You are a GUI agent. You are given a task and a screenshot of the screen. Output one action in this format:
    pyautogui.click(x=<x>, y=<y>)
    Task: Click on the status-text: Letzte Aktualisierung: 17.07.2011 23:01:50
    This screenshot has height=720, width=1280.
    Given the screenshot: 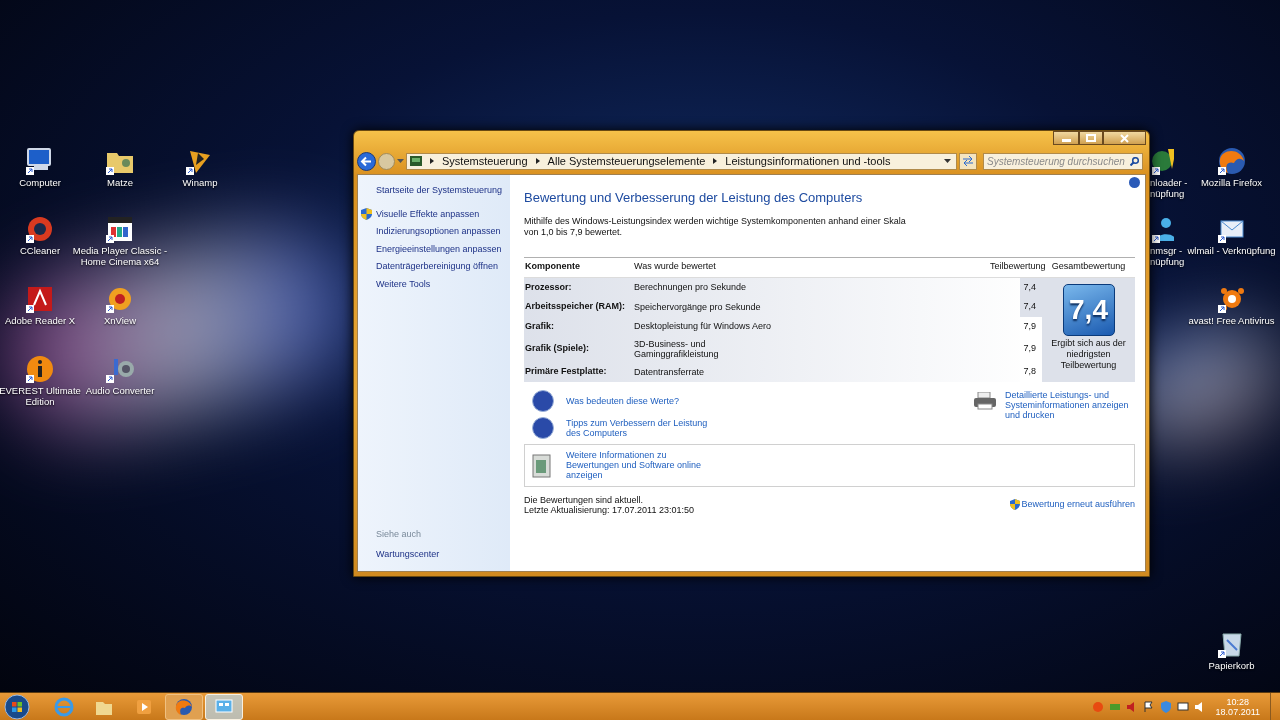 What is the action you would take?
    pyautogui.click(x=609, y=509)
    